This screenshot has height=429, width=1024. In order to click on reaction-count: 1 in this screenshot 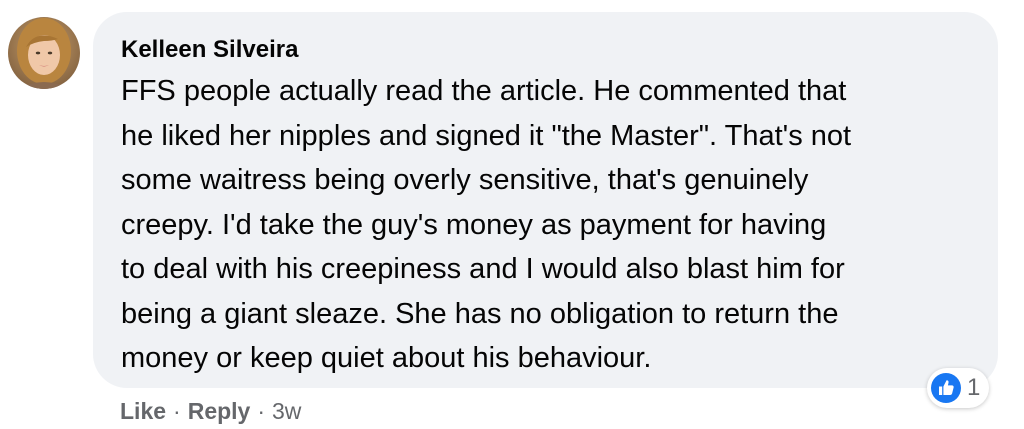, I will do `click(974, 387)`.